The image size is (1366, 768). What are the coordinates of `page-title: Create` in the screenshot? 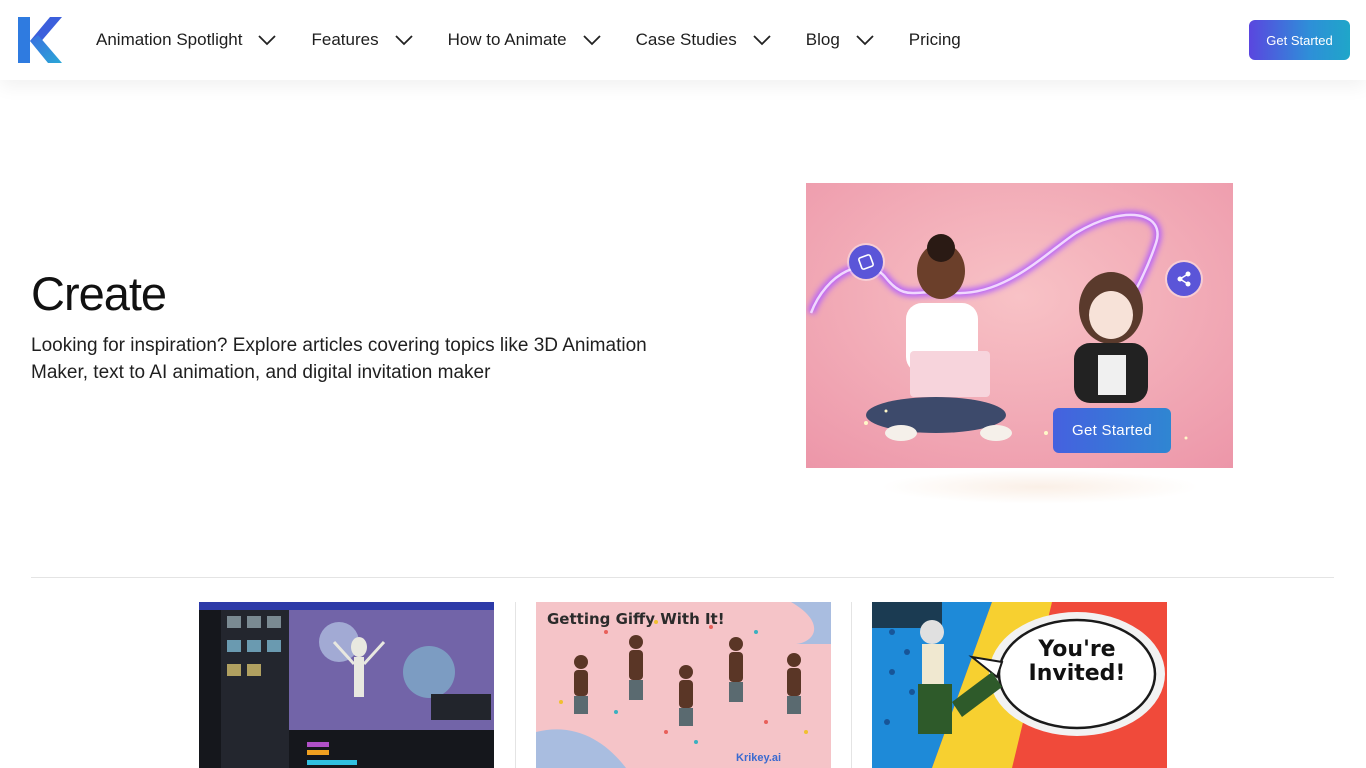 It's located at (99, 293).